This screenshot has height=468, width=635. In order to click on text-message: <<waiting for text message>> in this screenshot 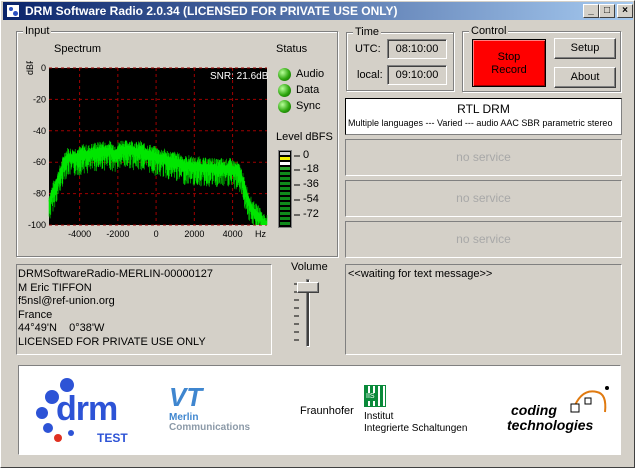, I will do `click(420, 274)`.